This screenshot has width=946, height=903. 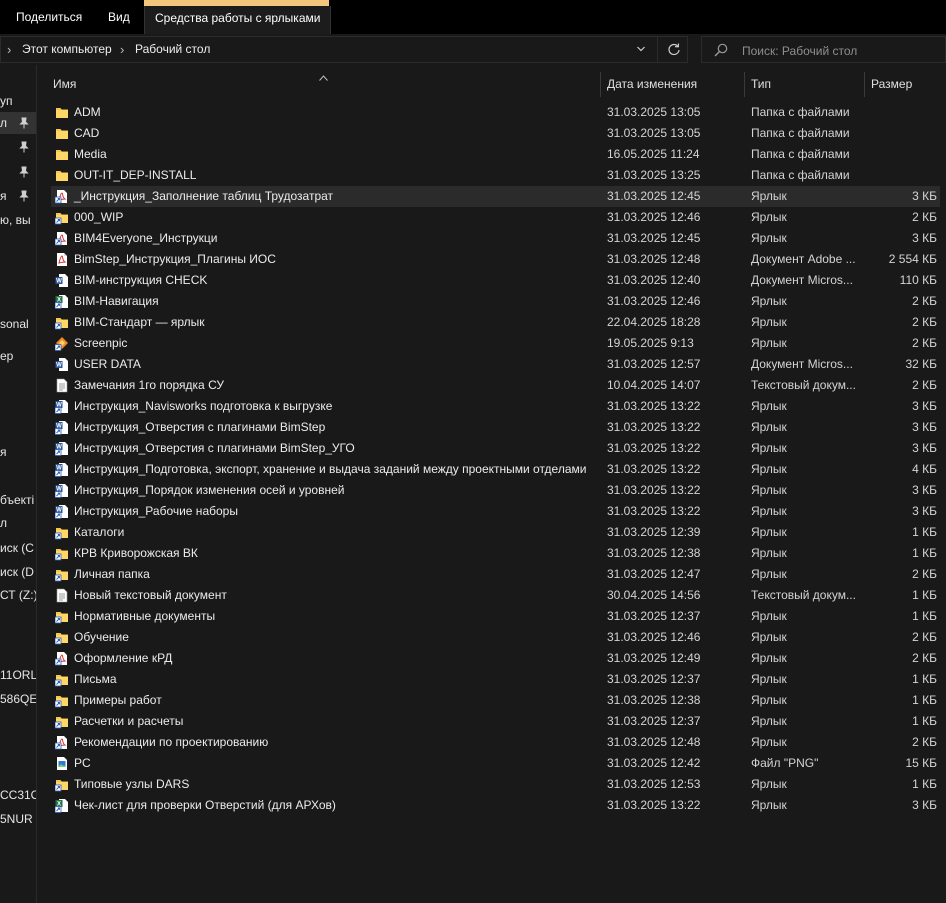 I want to click on file-row: X BIM-Навигация 31.03.2025 12:46 Ярлык 2 КБ, so click(x=495, y=301).